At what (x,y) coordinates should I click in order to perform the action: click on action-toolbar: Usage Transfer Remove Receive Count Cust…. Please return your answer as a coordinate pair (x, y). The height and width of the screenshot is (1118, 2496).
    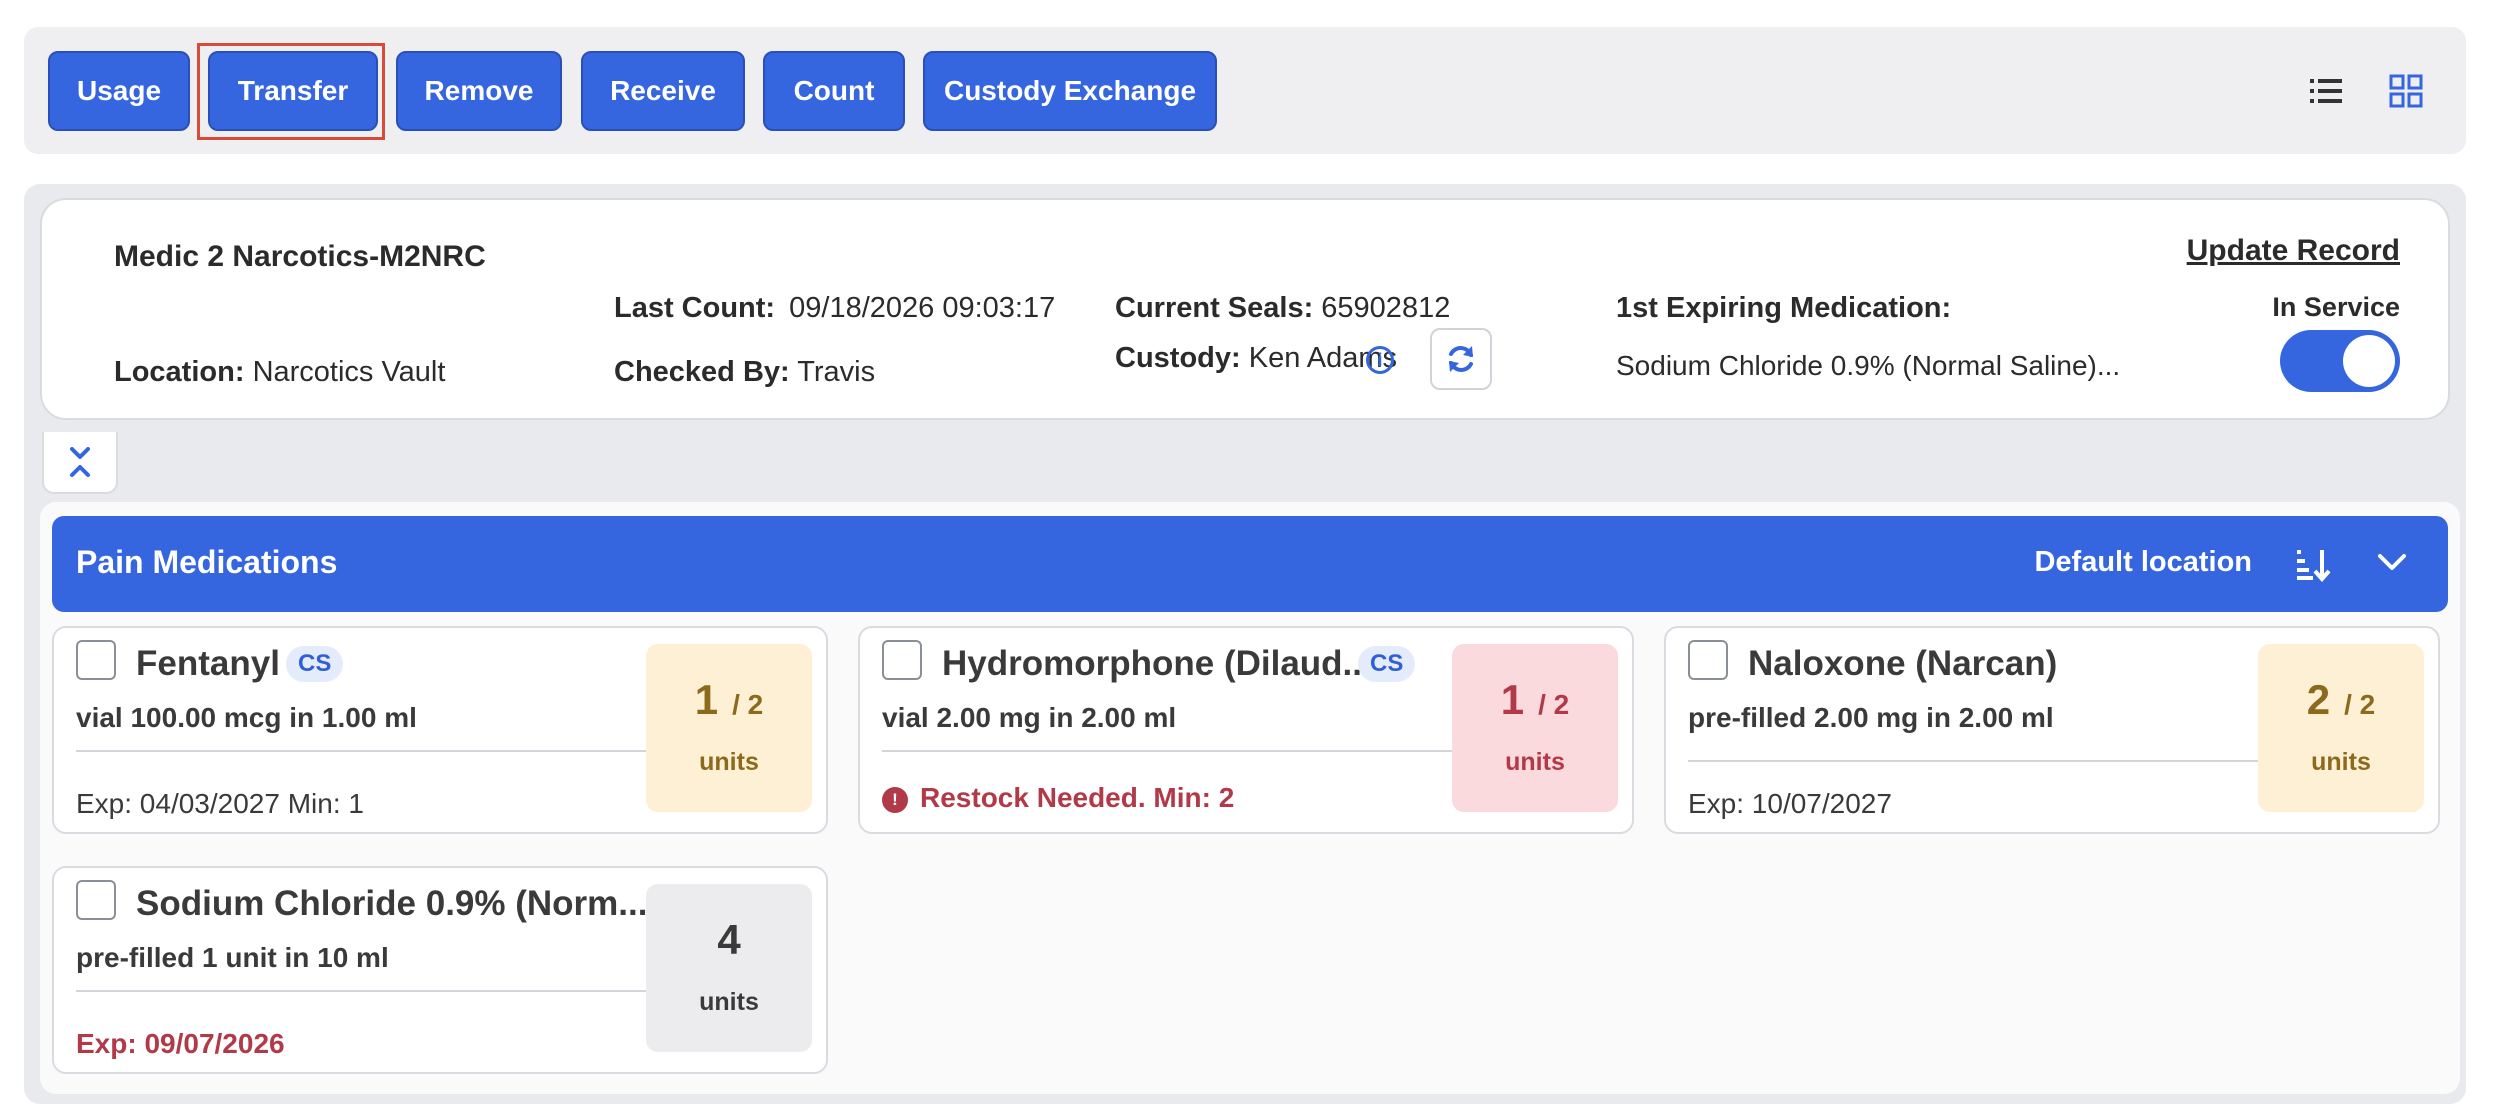
    Looking at the image, I should click on (1245, 90).